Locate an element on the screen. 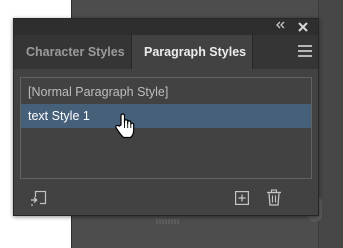 This screenshot has height=248, width=343. list-item-text-style-1: text Style 1 is located at coordinates (166, 116).